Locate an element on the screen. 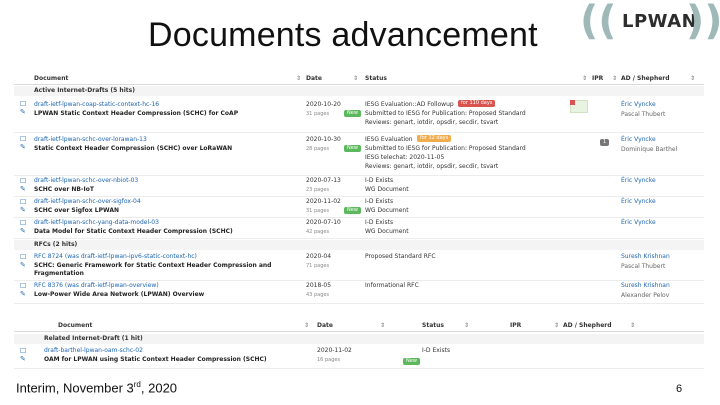 The width and height of the screenshot is (720, 405). doc-name-link: draft-ietf-lpwan-schc-over-nbiot-03 is located at coordinates (86, 180).